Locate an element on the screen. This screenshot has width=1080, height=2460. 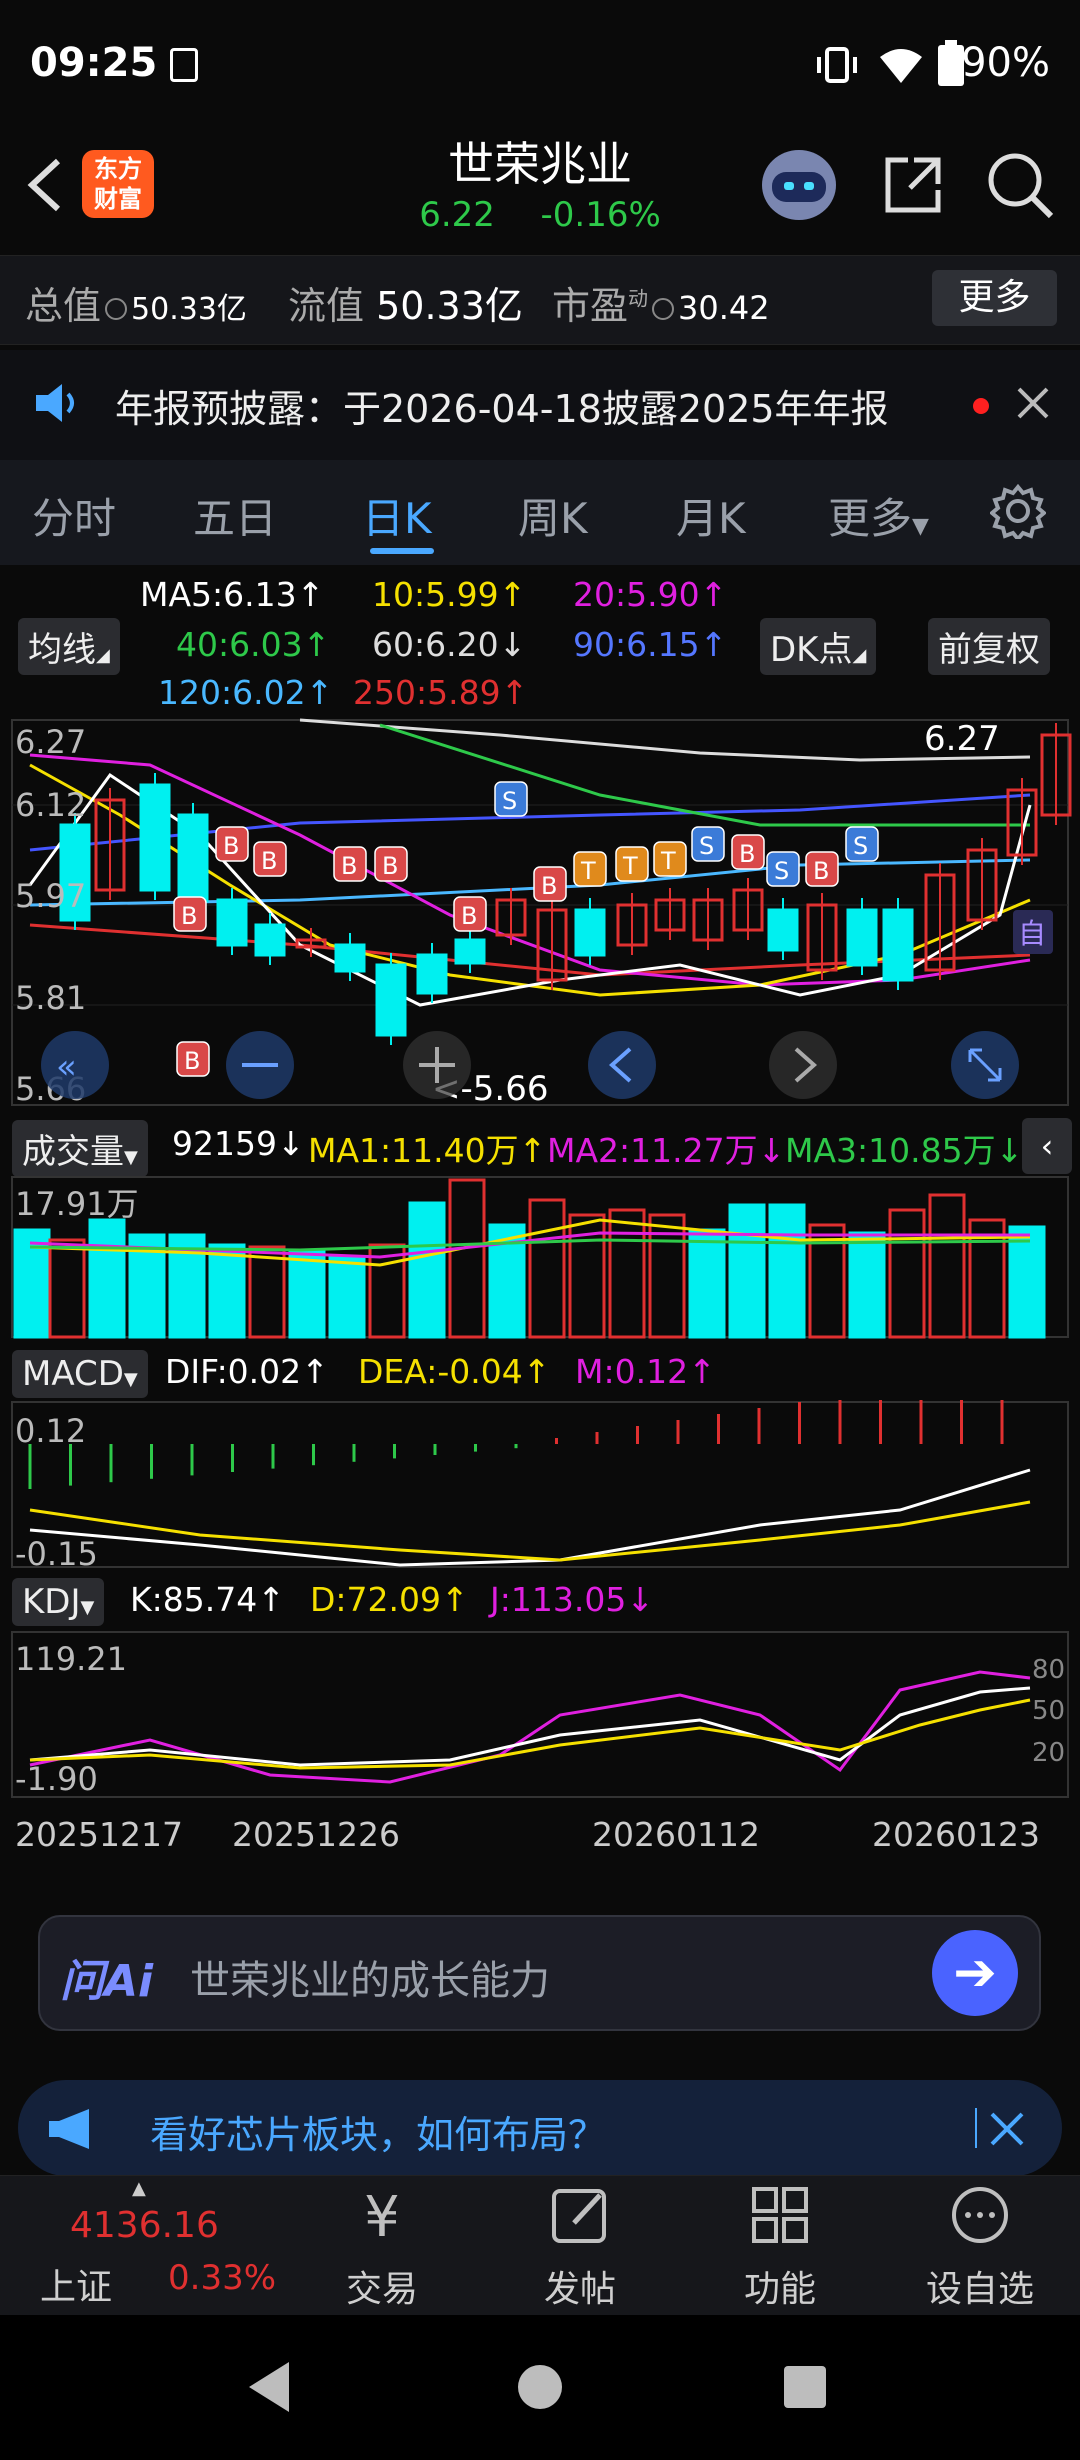
kdj-k-line is located at coordinates (530, 1726).